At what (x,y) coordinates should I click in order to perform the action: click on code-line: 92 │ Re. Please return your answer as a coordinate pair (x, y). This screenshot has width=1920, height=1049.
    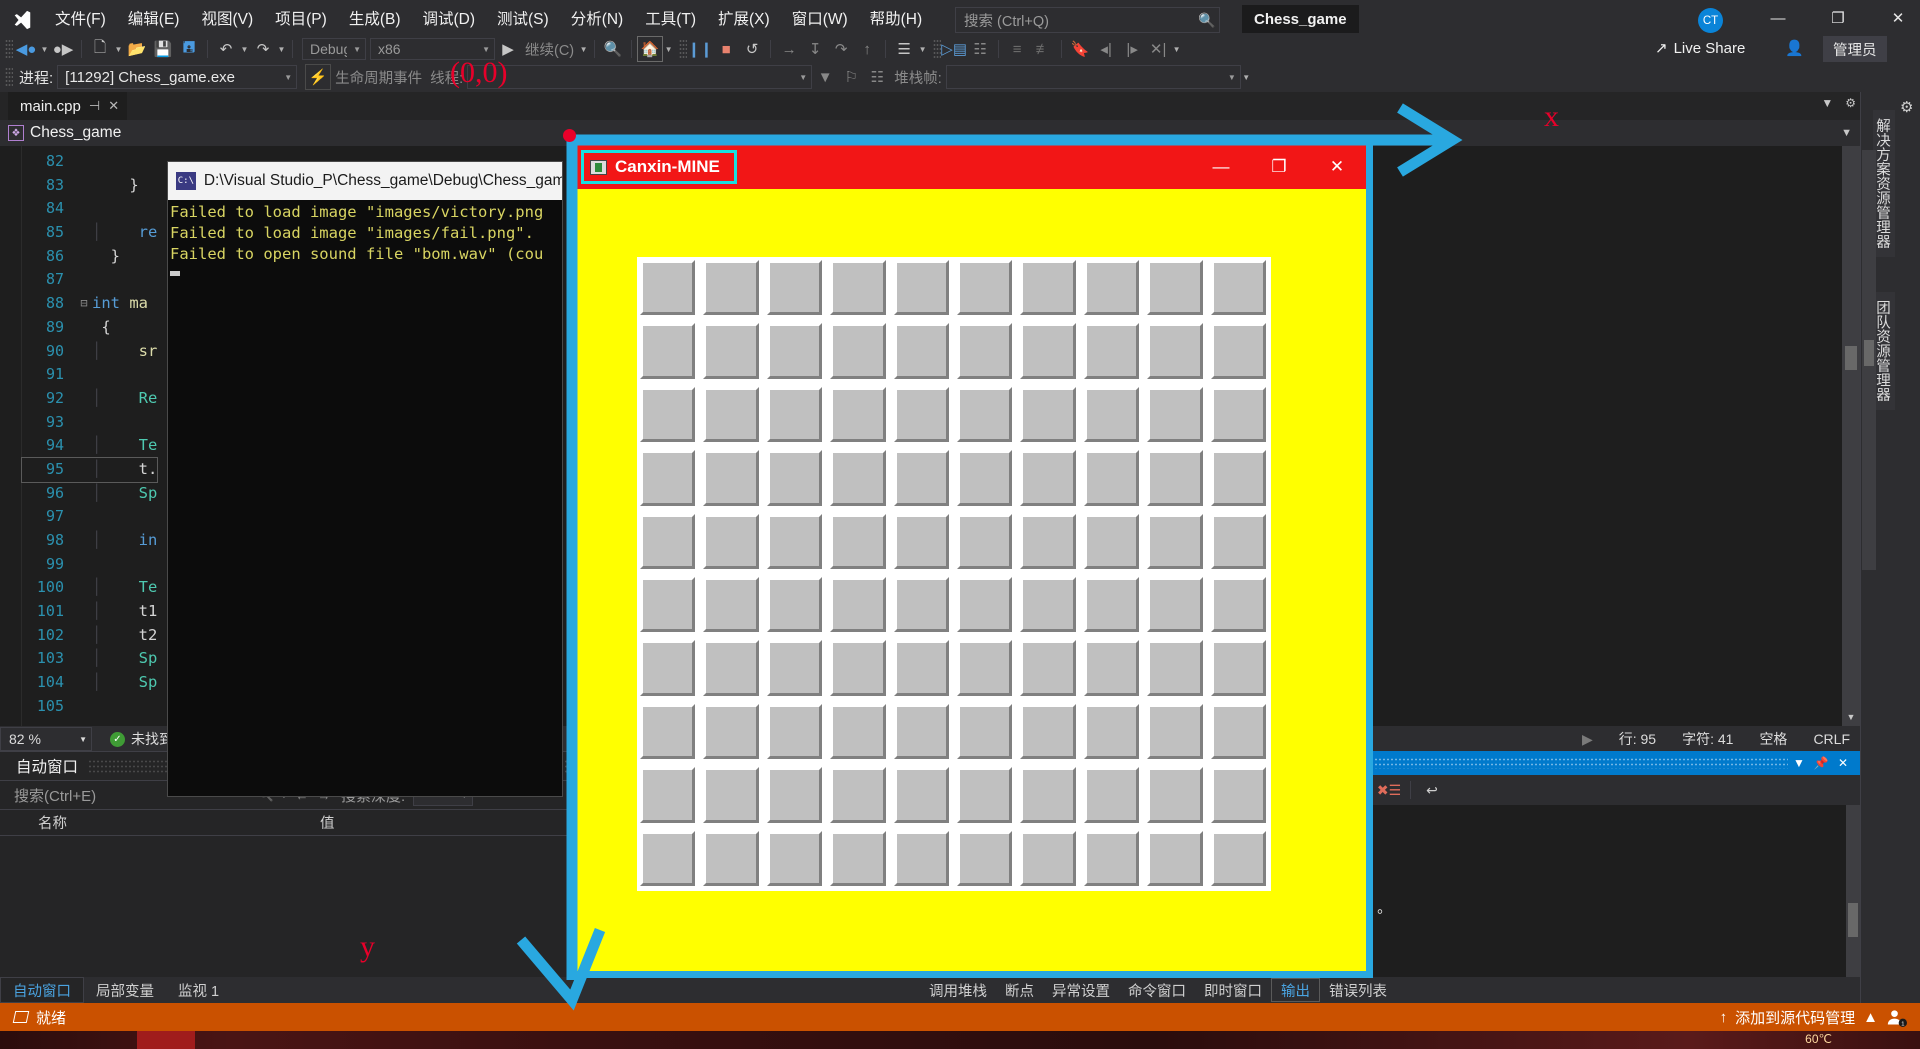
    Looking at the image, I should click on (89, 399).